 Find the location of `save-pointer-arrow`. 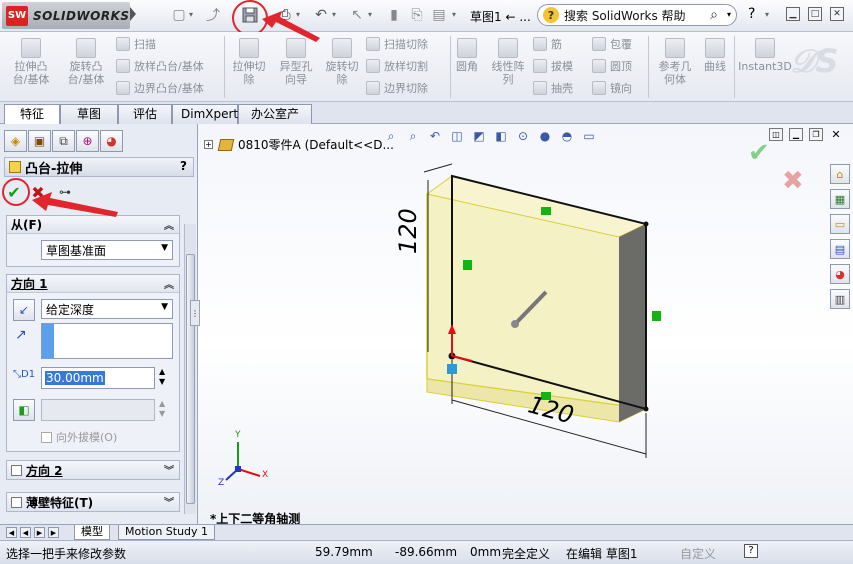

save-pointer-arrow is located at coordinates (291, 26).